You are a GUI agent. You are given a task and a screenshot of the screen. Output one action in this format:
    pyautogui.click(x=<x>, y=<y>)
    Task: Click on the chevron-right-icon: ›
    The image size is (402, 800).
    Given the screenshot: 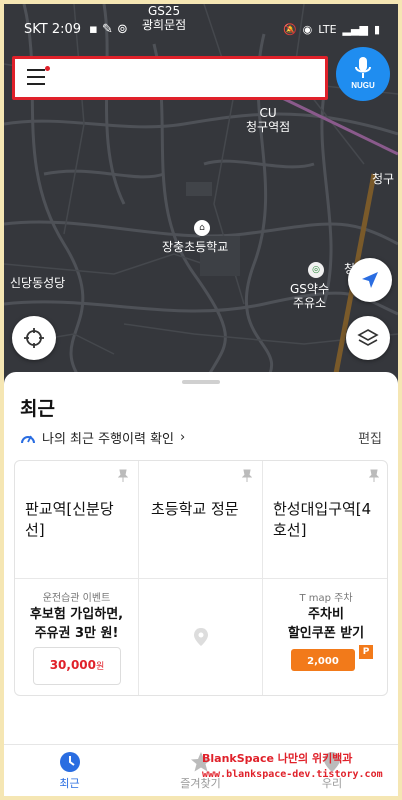 What is the action you would take?
    pyautogui.click(x=183, y=437)
    